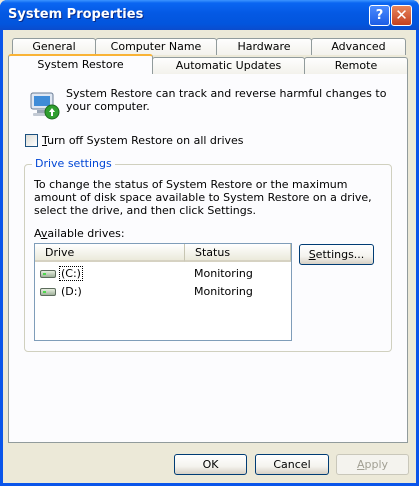 The image size is (419, 486). I want to click on turn-off-system-restore-label: Turn off System Restore on all drives, so click(143, 140).